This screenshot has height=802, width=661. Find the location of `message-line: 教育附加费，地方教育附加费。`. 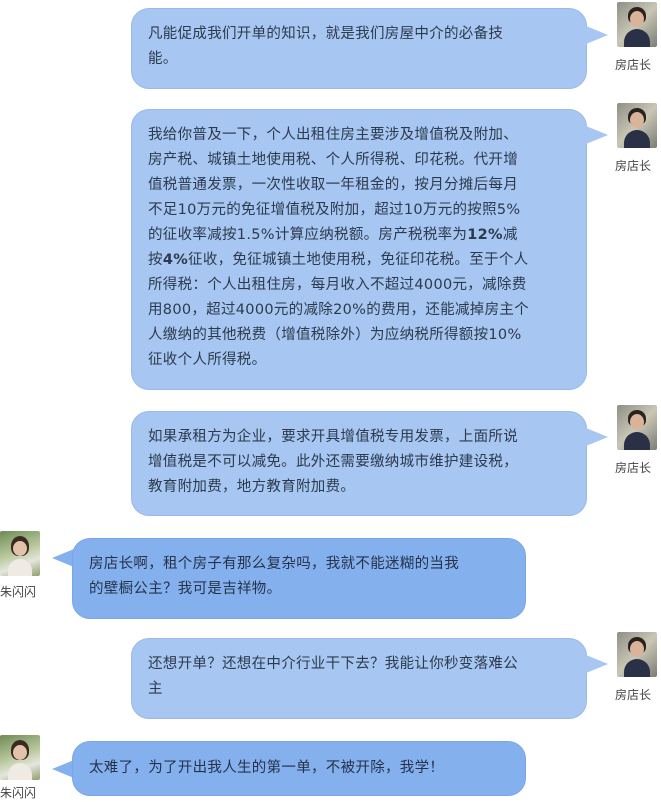

message-line: 教育附加费，地方教育附加费。 is located at coordinates (252, 487).